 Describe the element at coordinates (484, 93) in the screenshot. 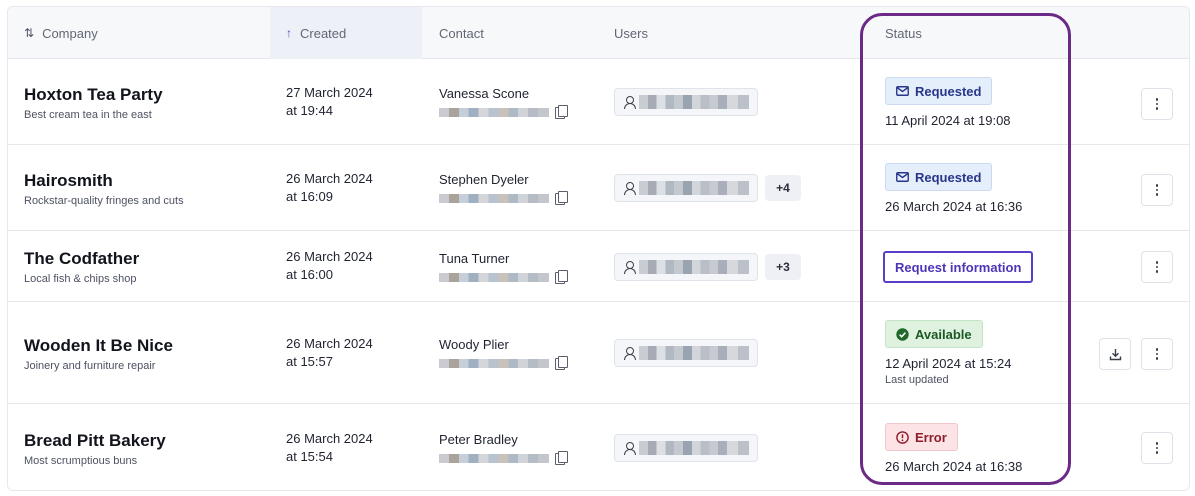

I see `contact-name: Vanessa Scone` at that location.